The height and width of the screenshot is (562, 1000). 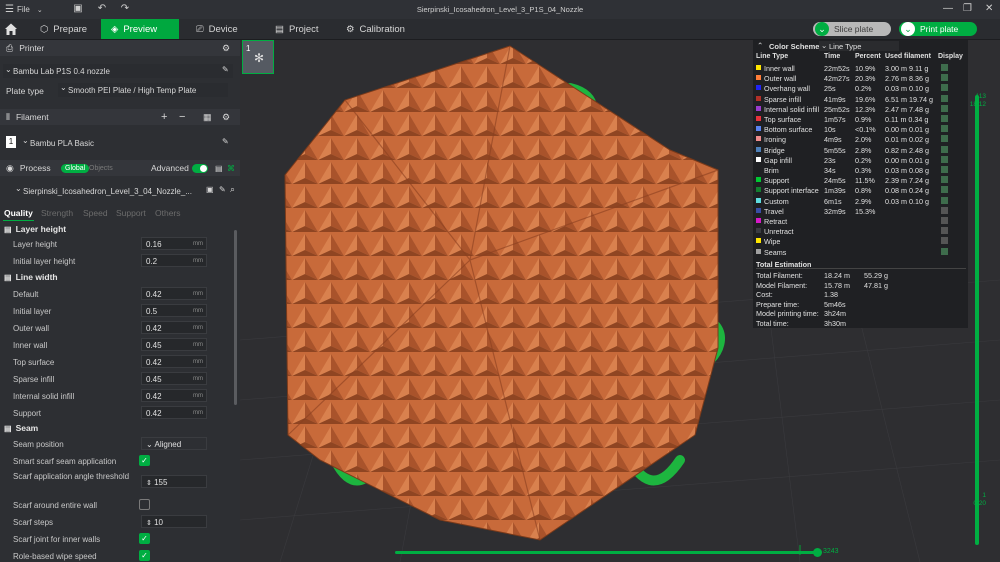 I want to click on filament-slot-row: 1 ⌄ Bambu PLA Basic ✎, so click(x=118, y=143).